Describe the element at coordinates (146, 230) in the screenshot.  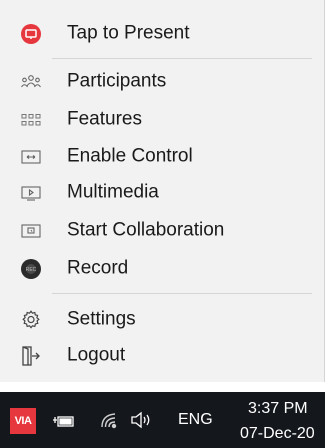
I see `menu-item-label: Start Collaboration` at that location.